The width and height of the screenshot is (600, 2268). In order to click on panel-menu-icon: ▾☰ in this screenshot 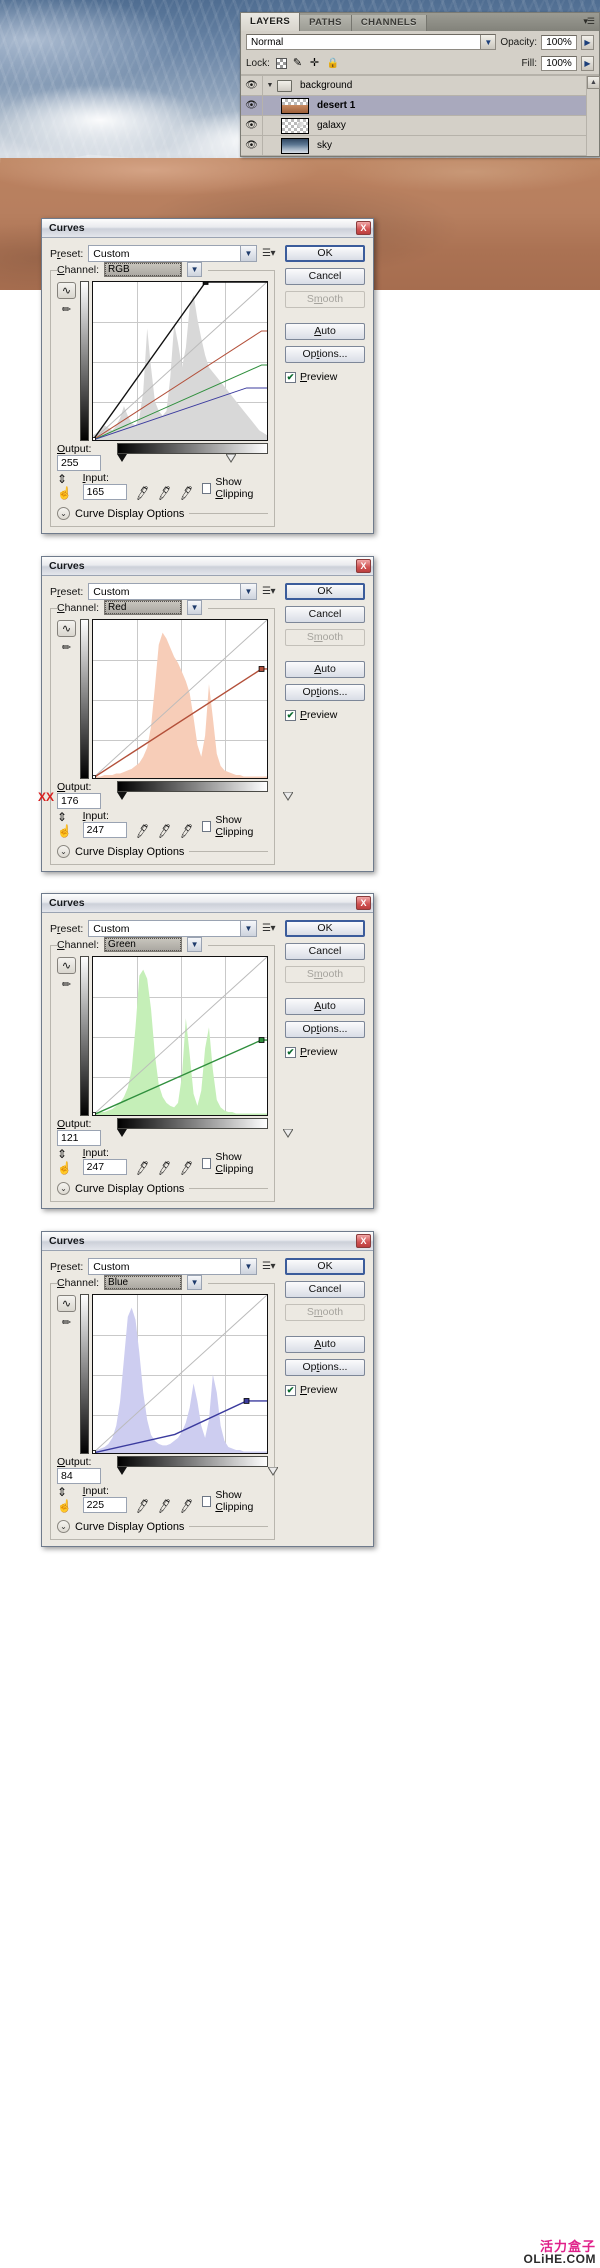, I will do `click(589, 21)`.